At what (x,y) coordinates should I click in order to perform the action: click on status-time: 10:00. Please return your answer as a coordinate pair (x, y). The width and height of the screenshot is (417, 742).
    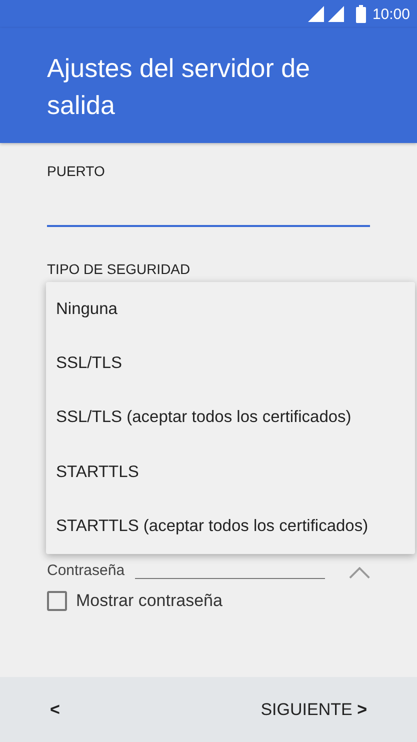
    Looking at the image, I should click on (391, 14).